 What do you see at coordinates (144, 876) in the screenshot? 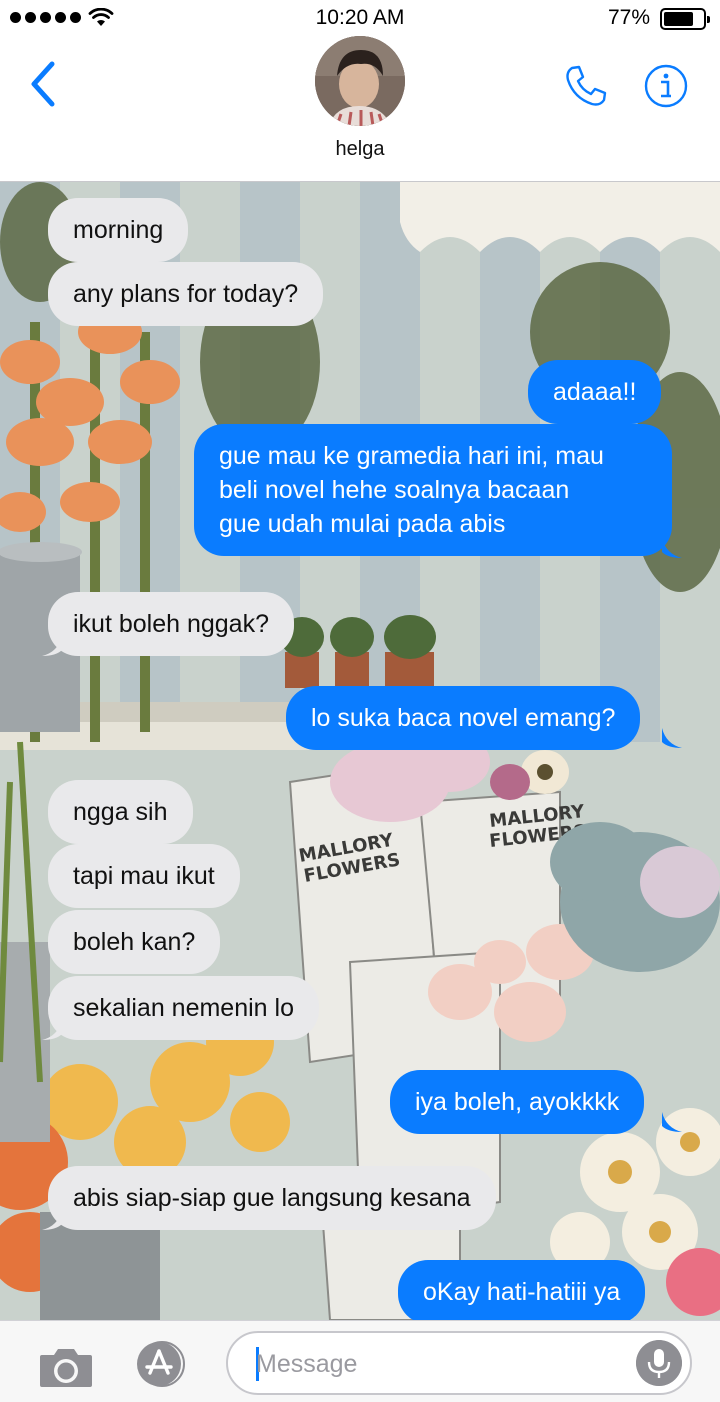
I see `message-bubble-incoming: tapi mau ikut` at bounding box center [144, 876].